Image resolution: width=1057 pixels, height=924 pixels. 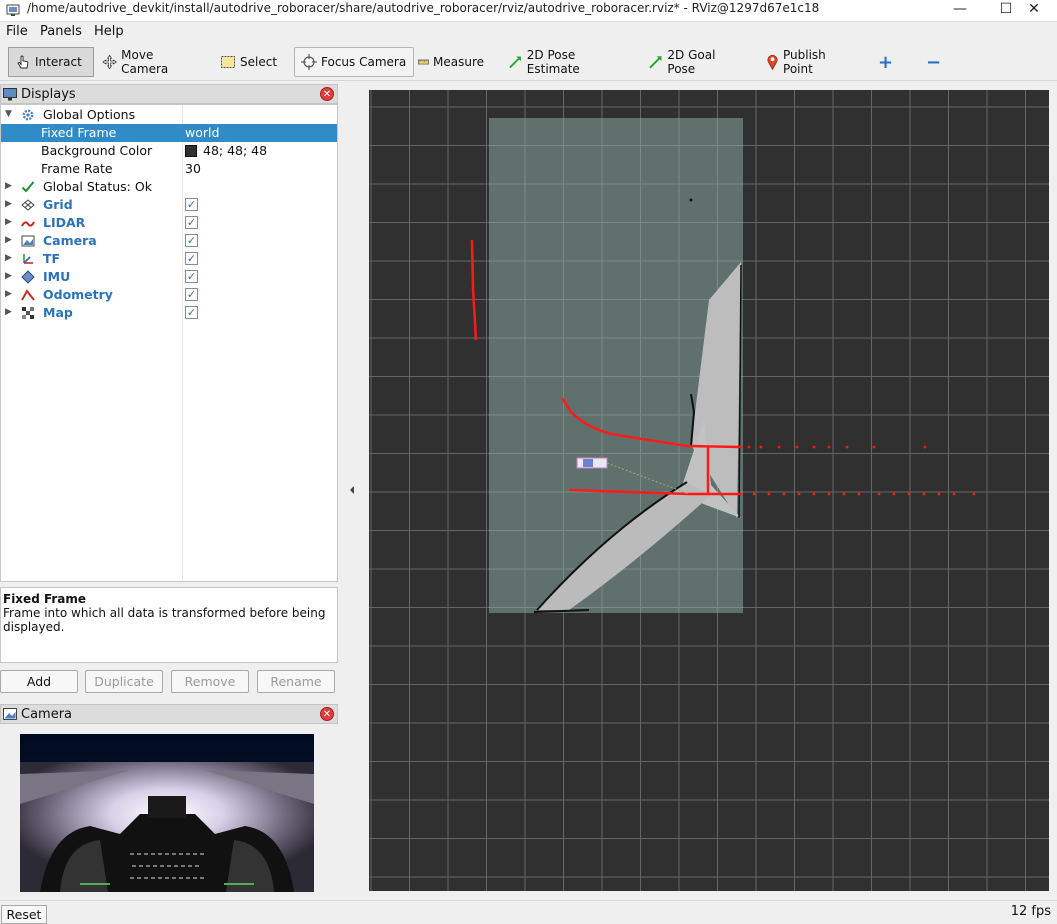 I want to click on tf-icon, so click(x=28, y=259).